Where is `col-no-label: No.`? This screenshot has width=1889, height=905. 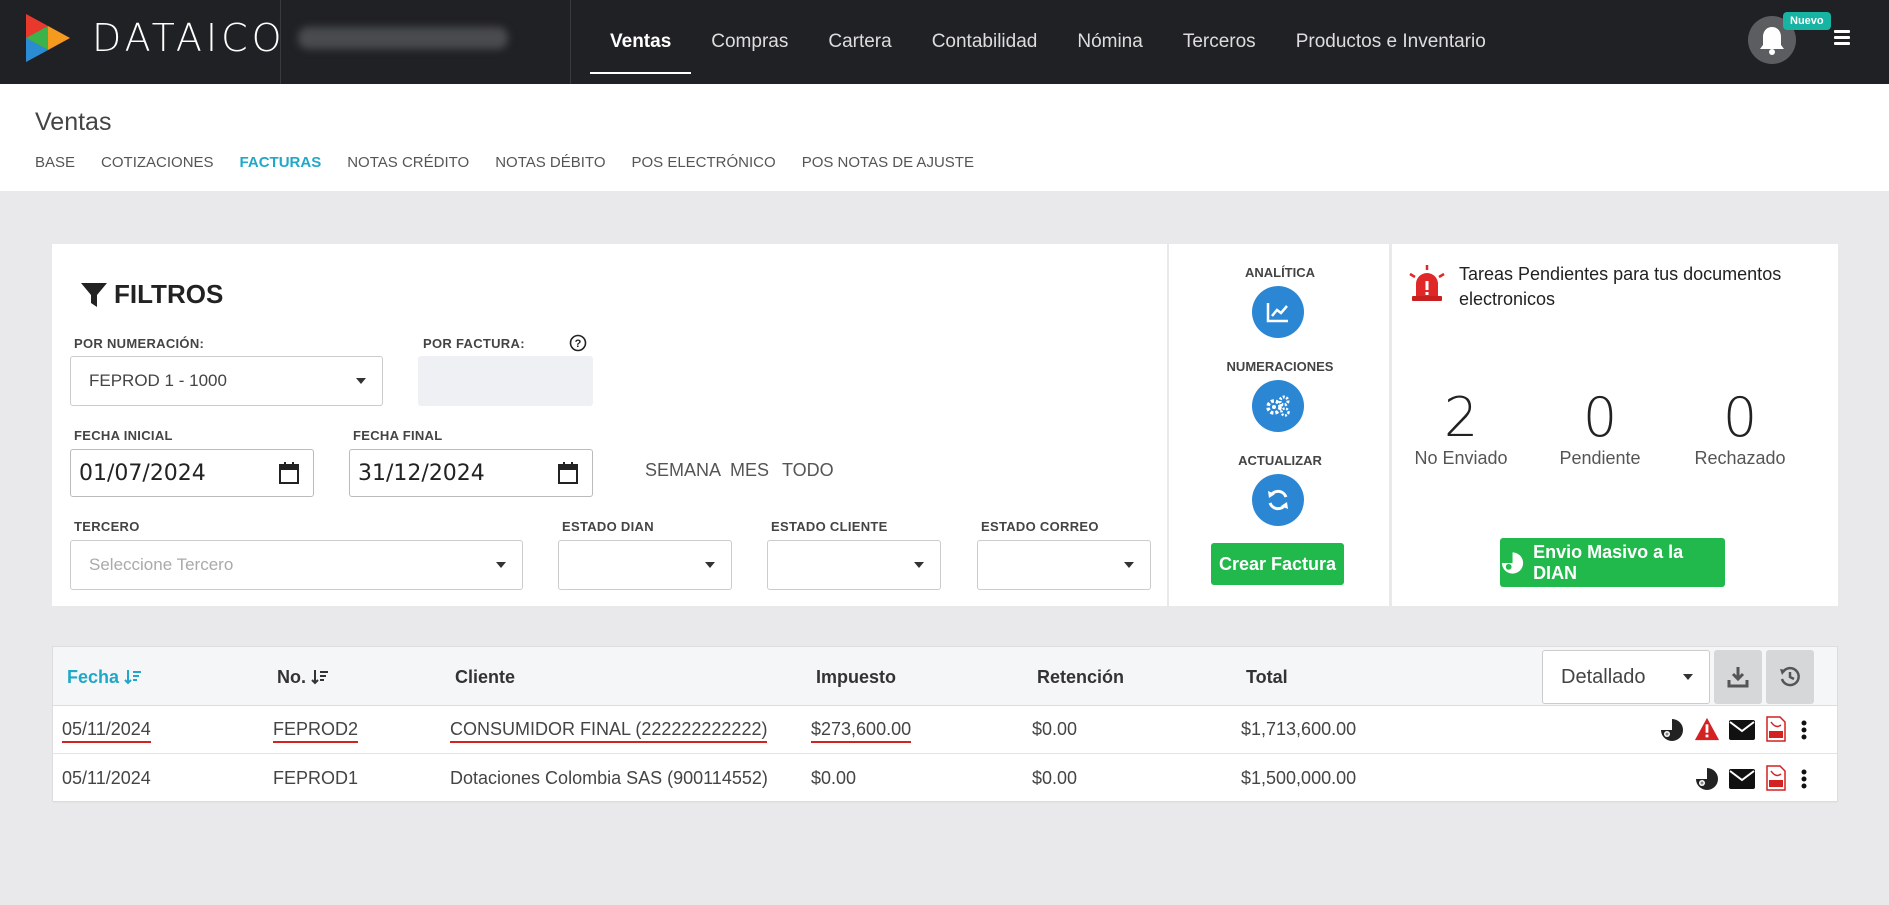 col-no-label: No. is located at coordinates (291, 677).